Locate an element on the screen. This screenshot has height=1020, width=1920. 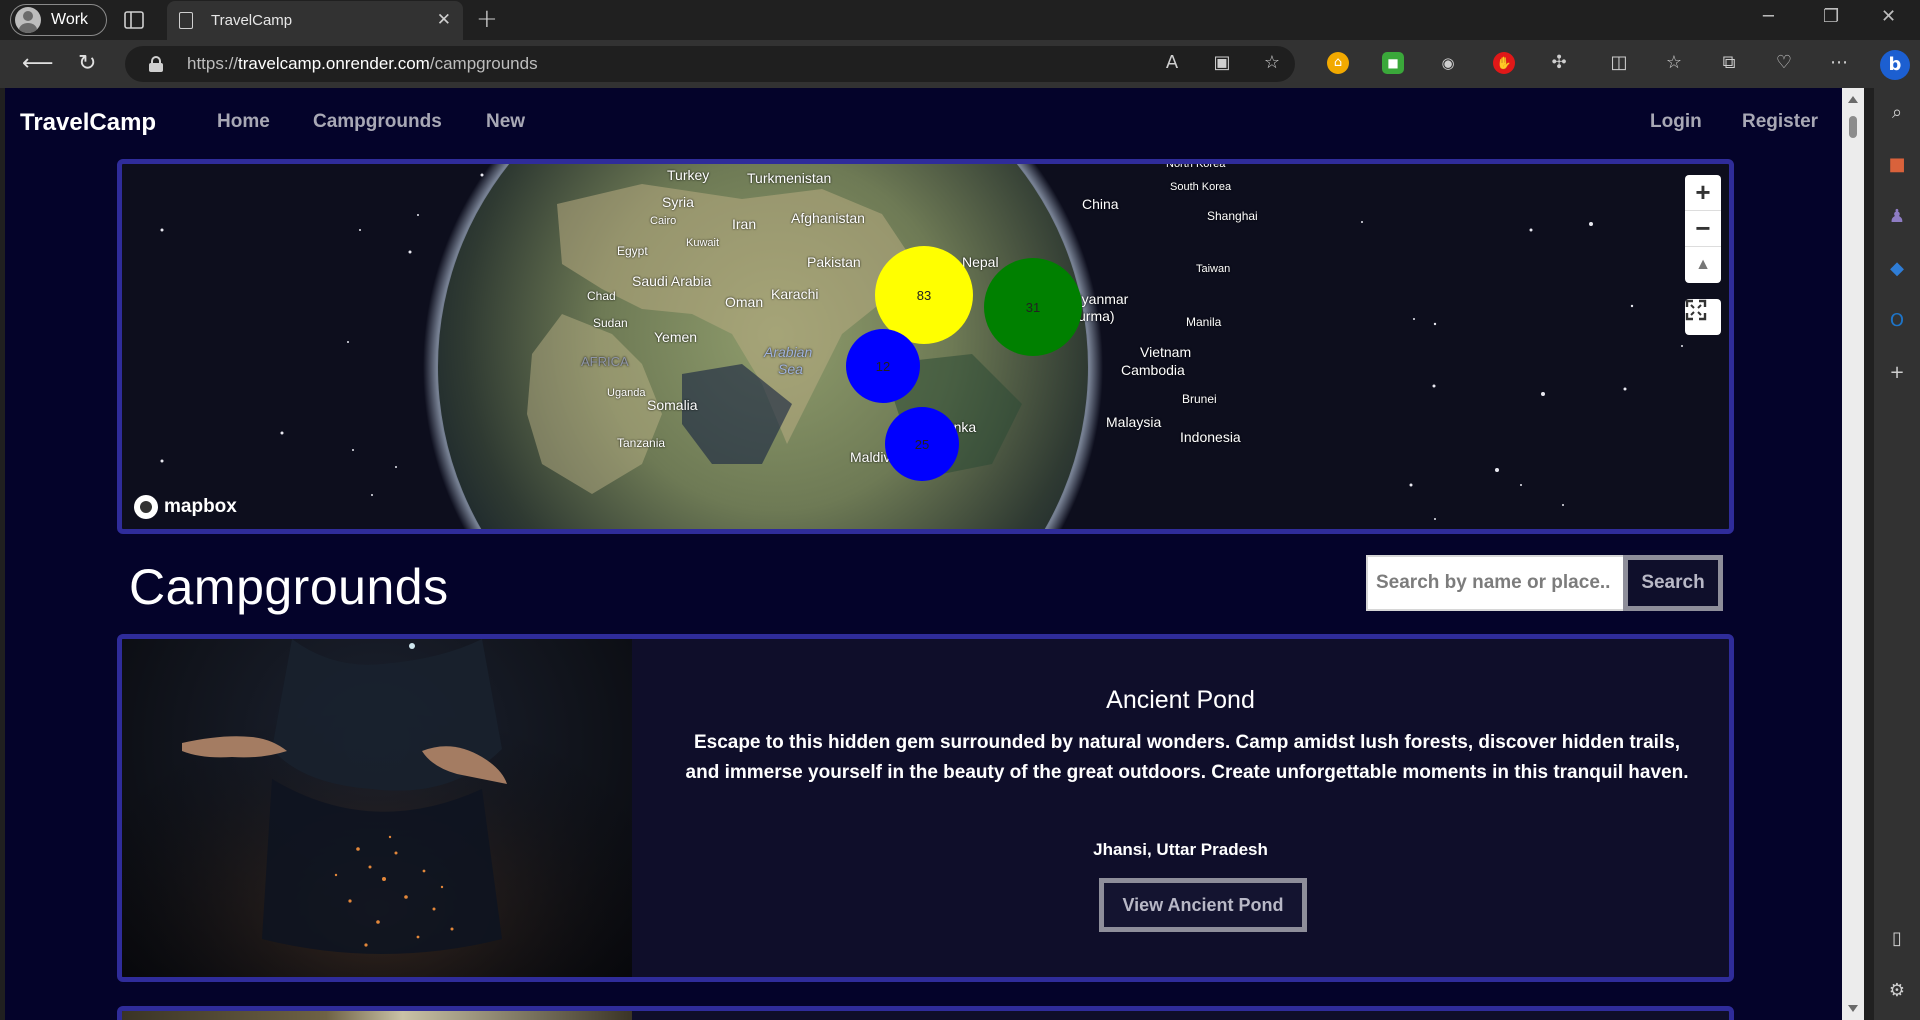
map-label: Sudan is located at coordinates (610, 323).